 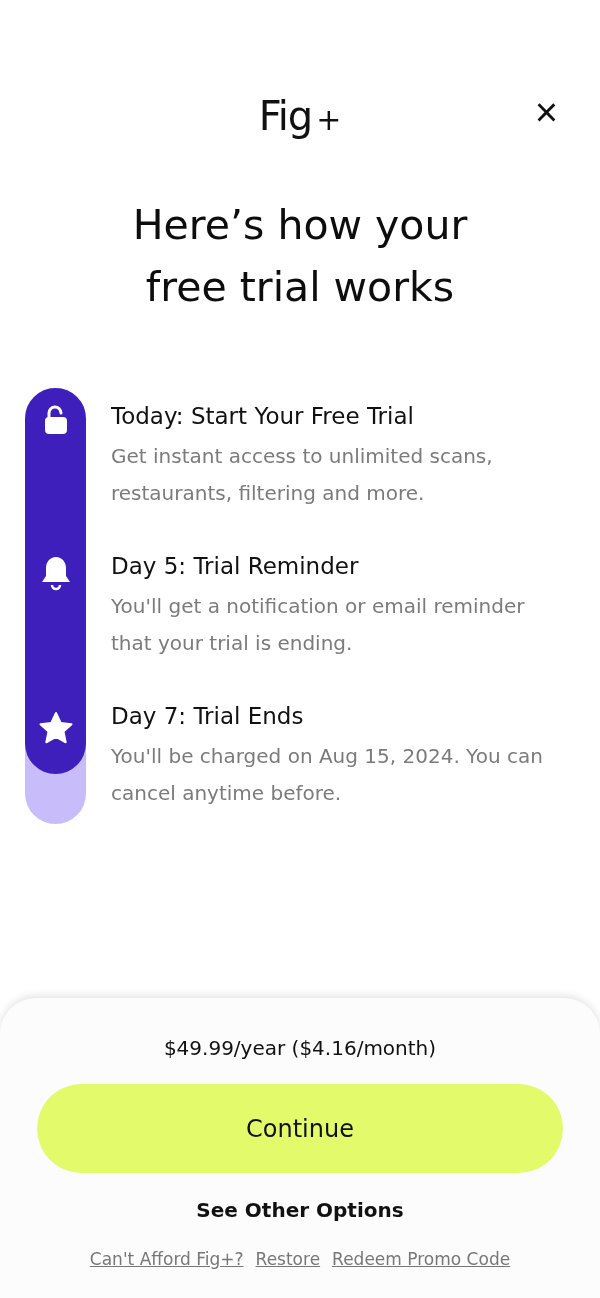 I want to click on step-title: Day 5: Trial Reminder, so click(x=235, y=566).